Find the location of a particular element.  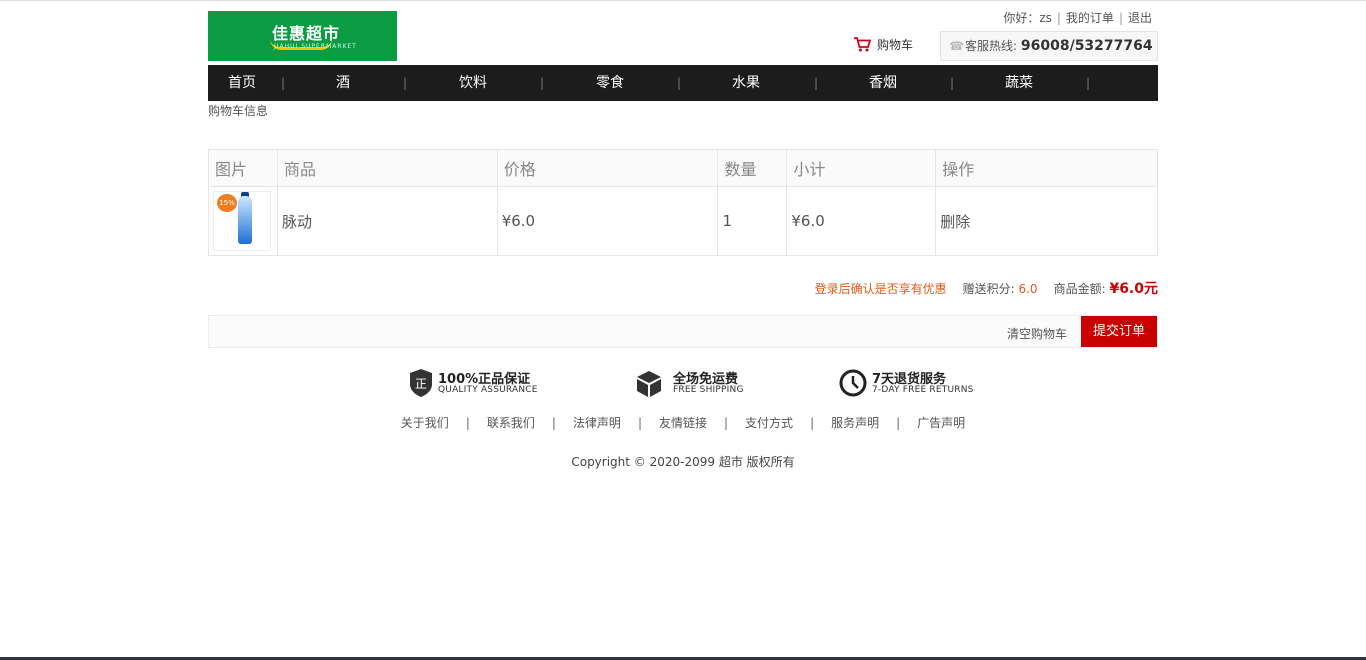

cart-icon is located at coordinates (863, 44).